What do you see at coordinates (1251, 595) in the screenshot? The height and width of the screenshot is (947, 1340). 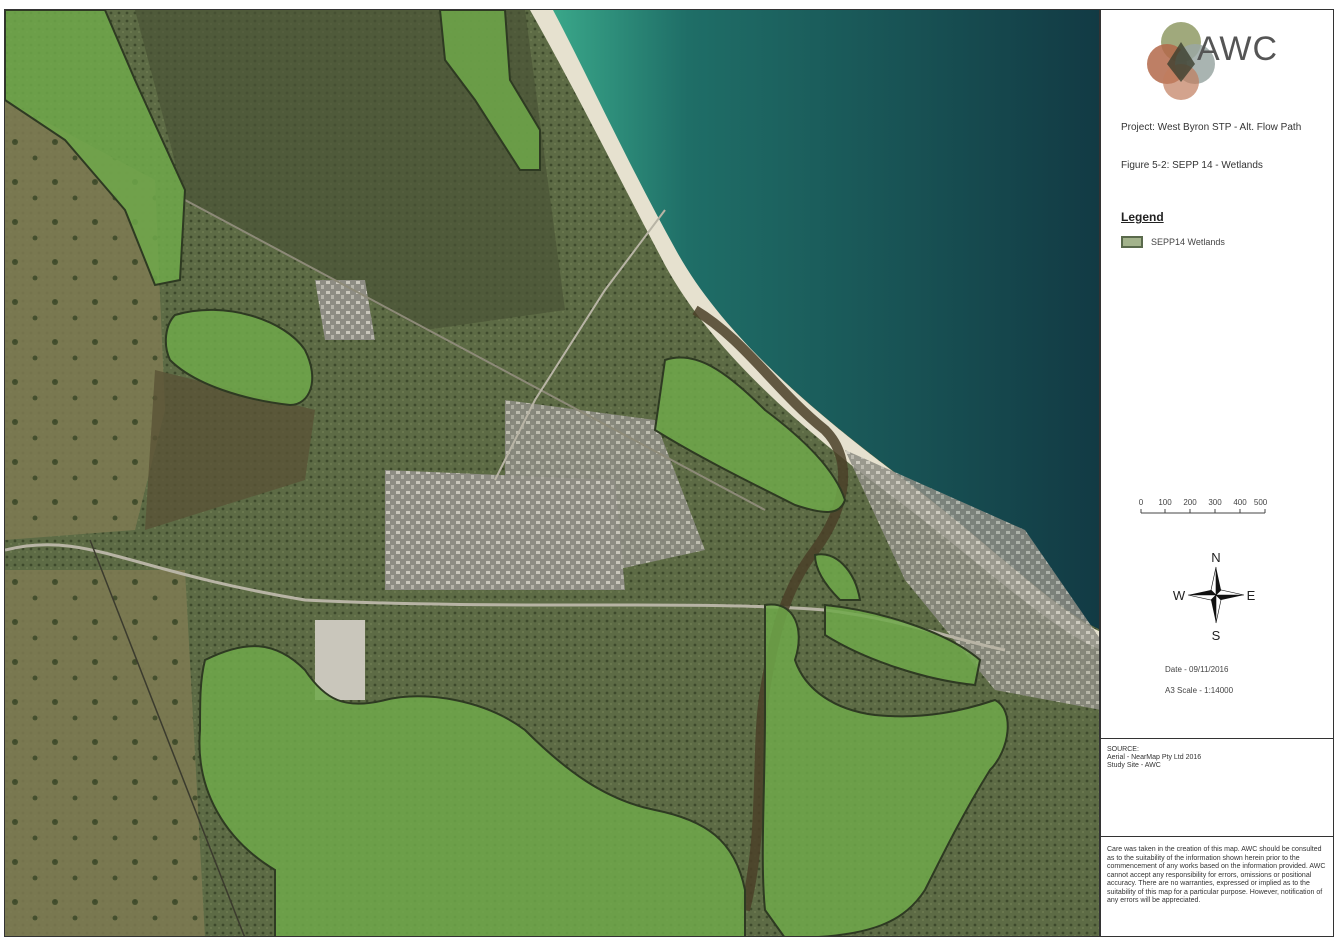 I see `compass-e: E` at bounding box center [1251, 595].